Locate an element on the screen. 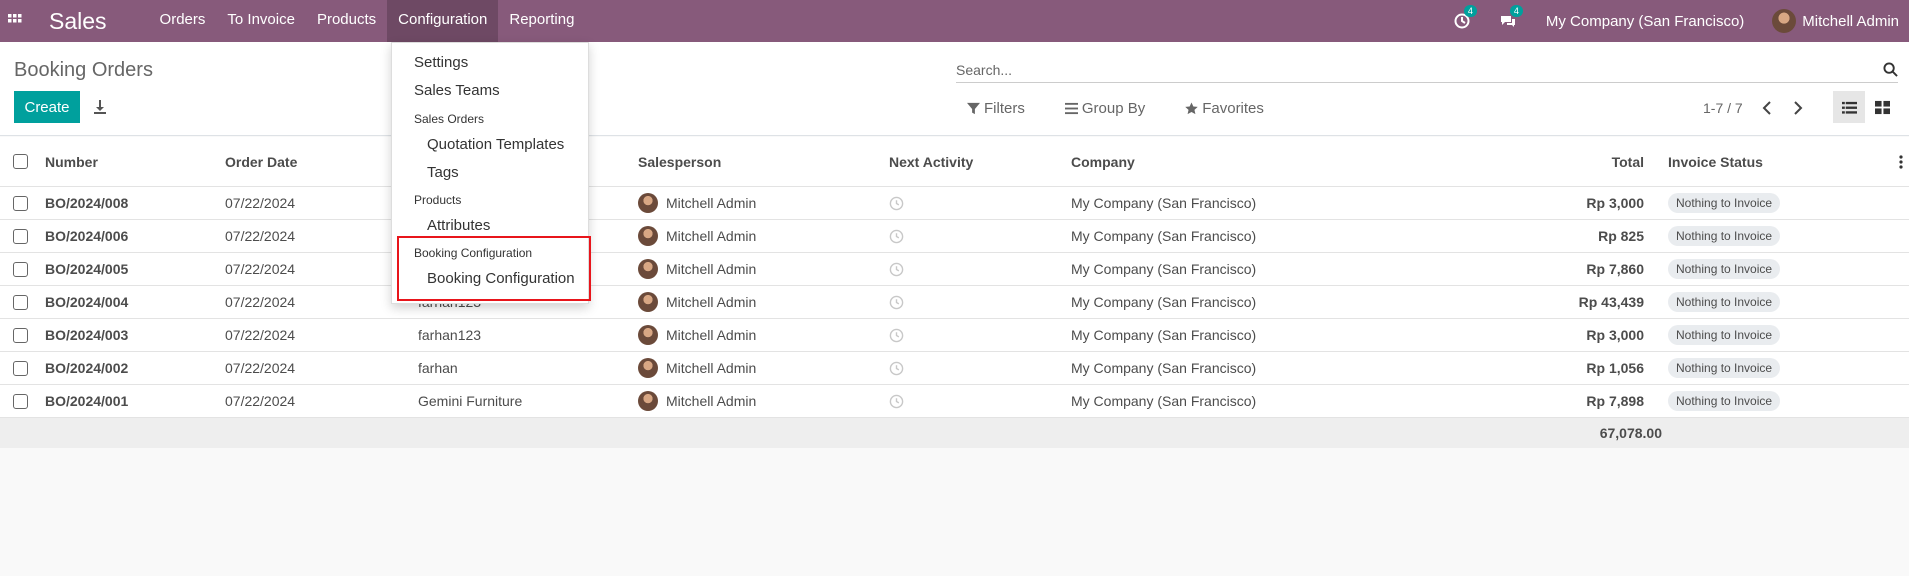  list-view-button is located at coordinates (1849, 107).